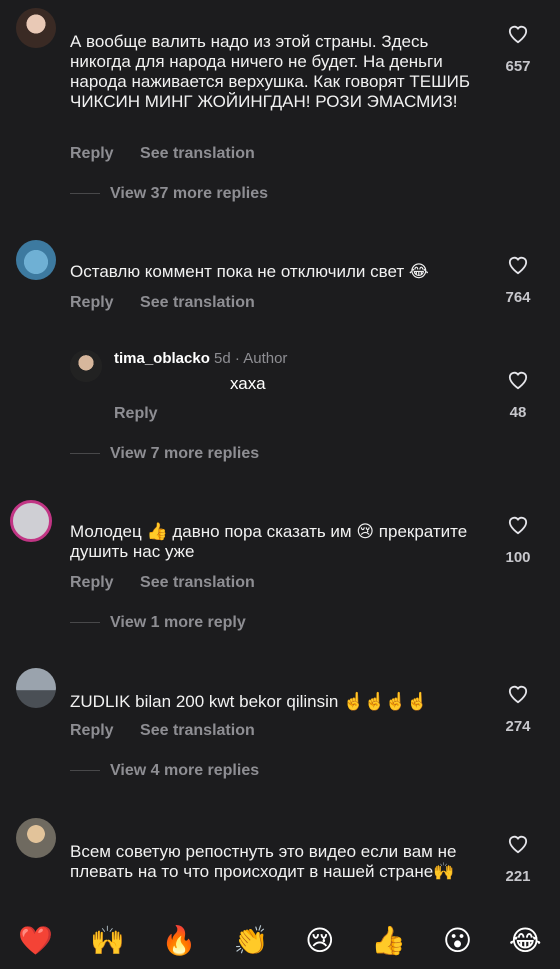 The width and height of the screenshot is (560, 969). What do you see at coordinates (518, 557) in the screenshot?
I see `like-count: 100` at bounding box center [518, 557].